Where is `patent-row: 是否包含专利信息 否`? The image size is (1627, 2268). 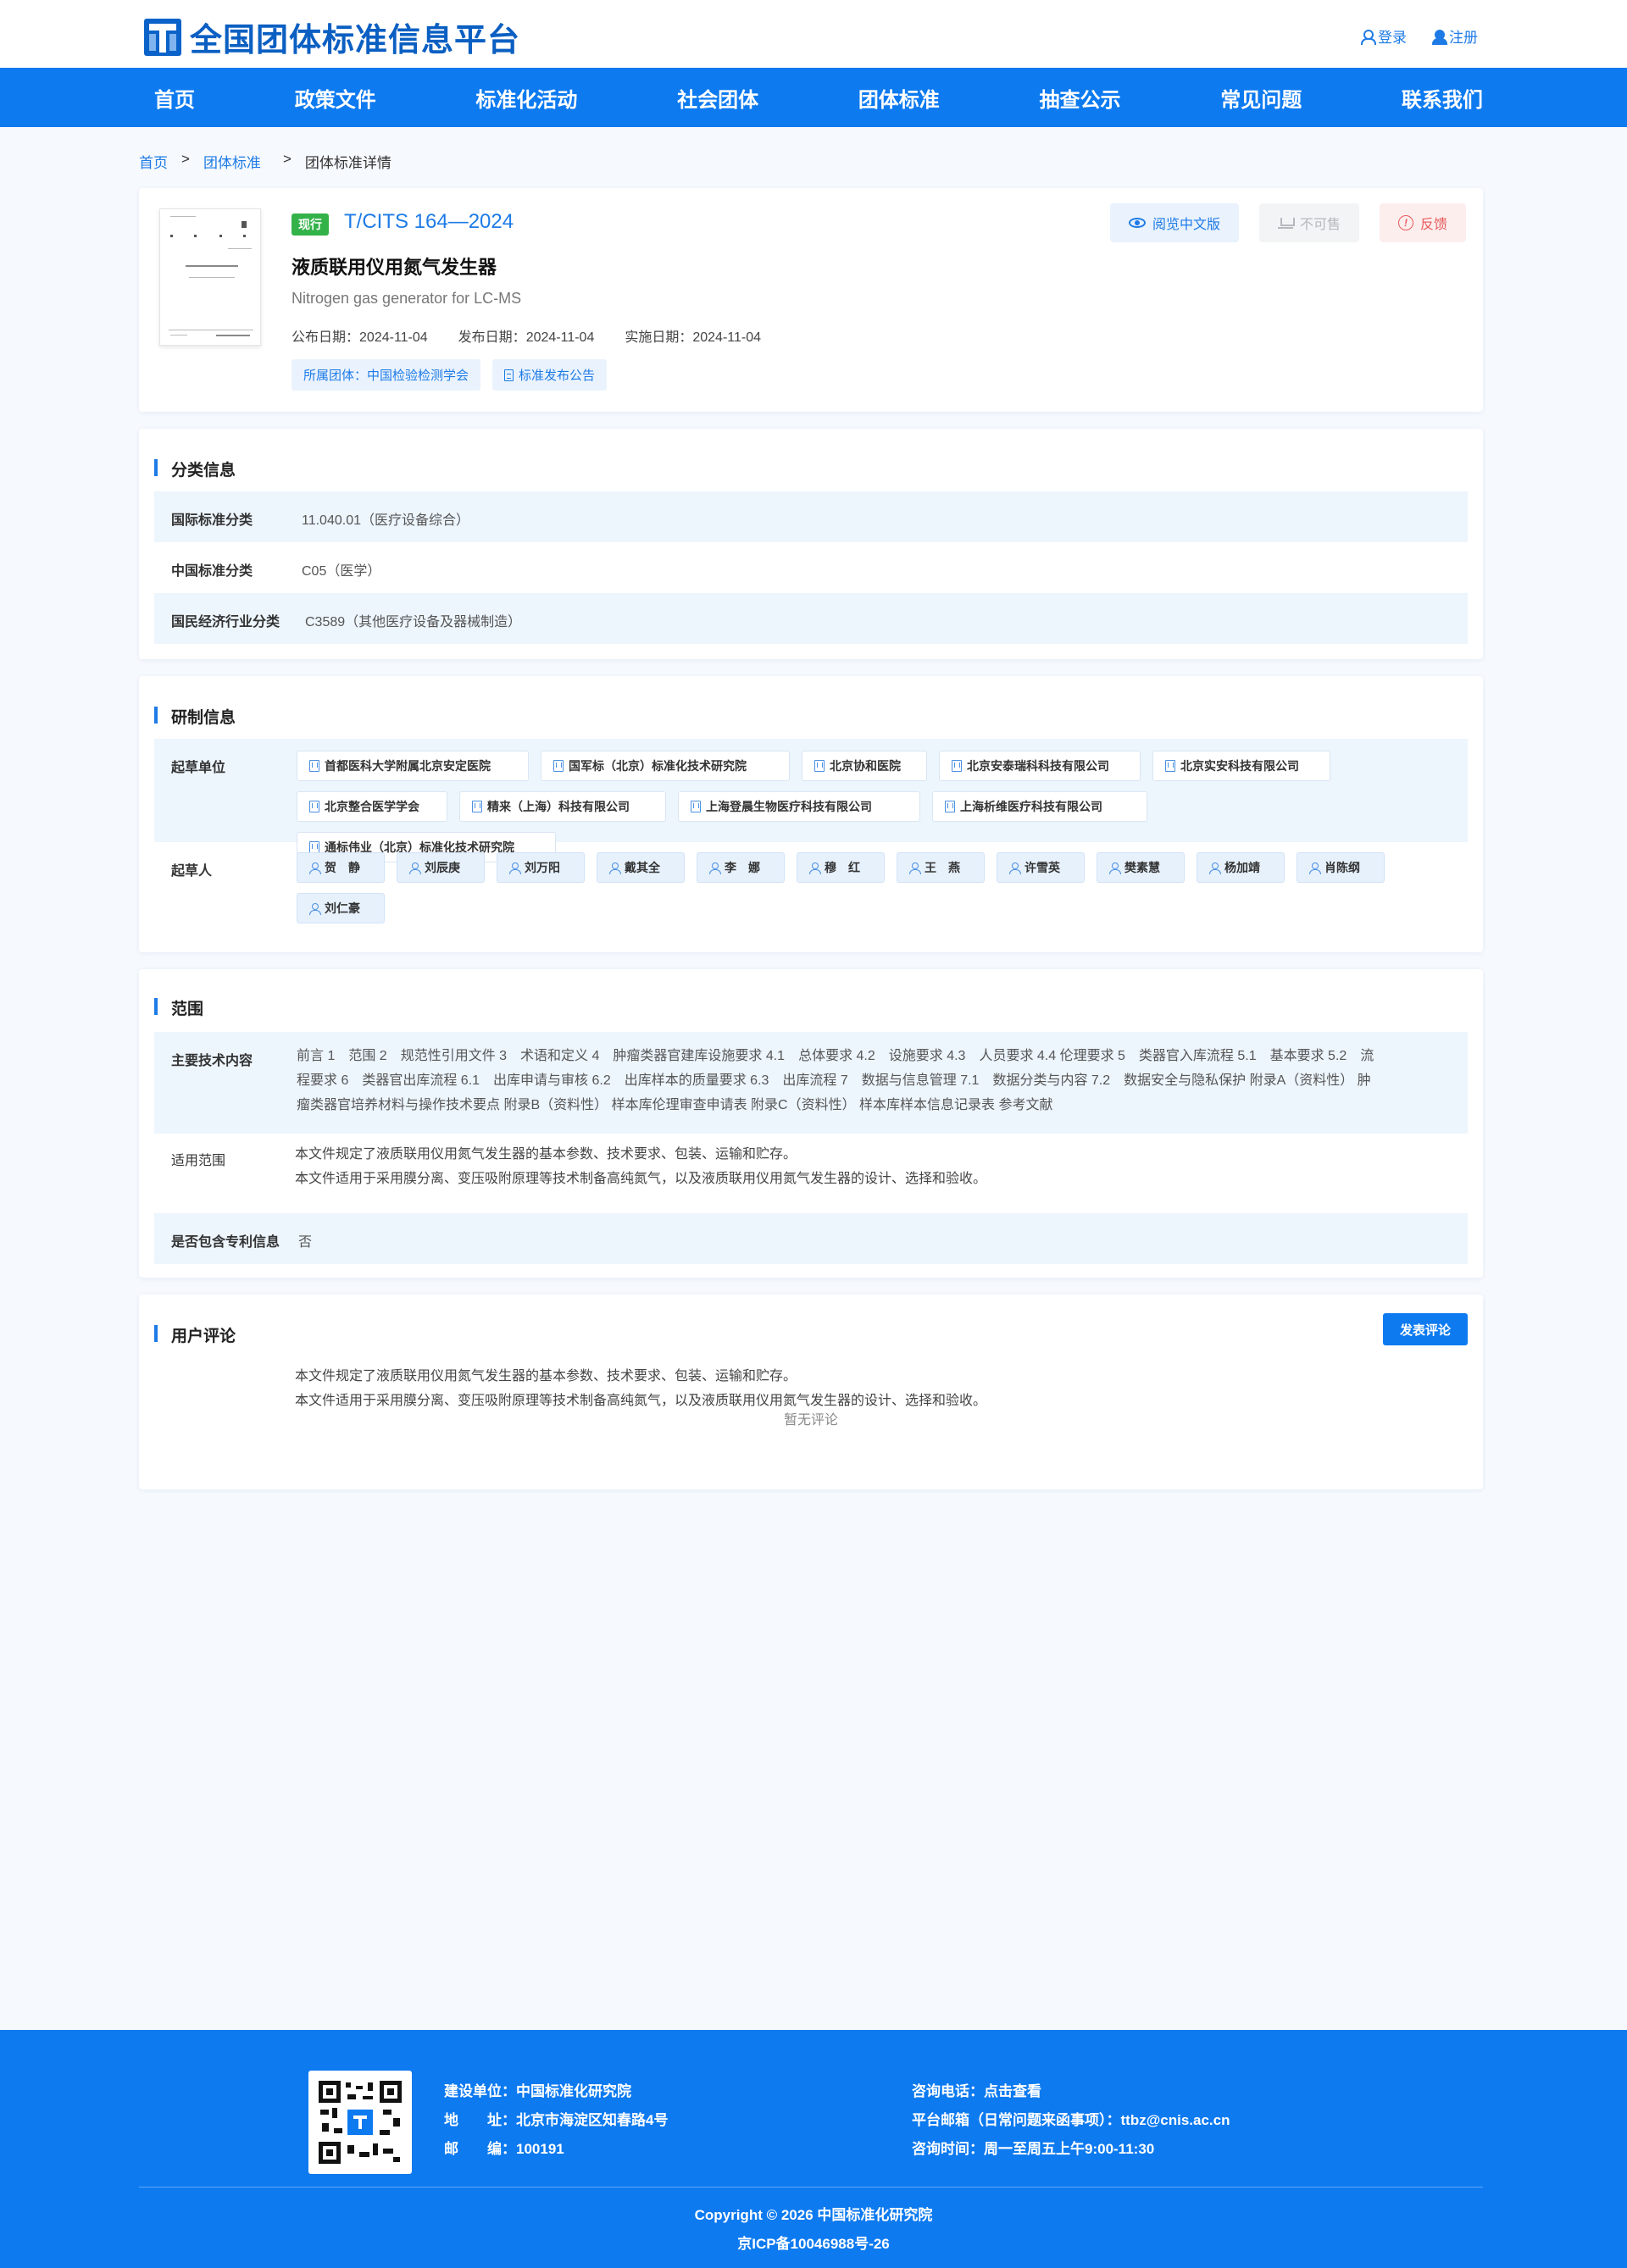 patent-row: 是否包含专利信息 否 is located at coordinates (811, 1238).